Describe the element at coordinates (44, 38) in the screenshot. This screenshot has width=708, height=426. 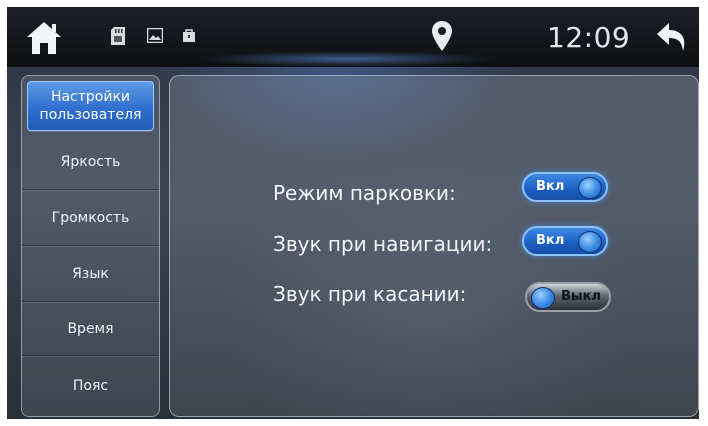
I see `home-icon` at that location.